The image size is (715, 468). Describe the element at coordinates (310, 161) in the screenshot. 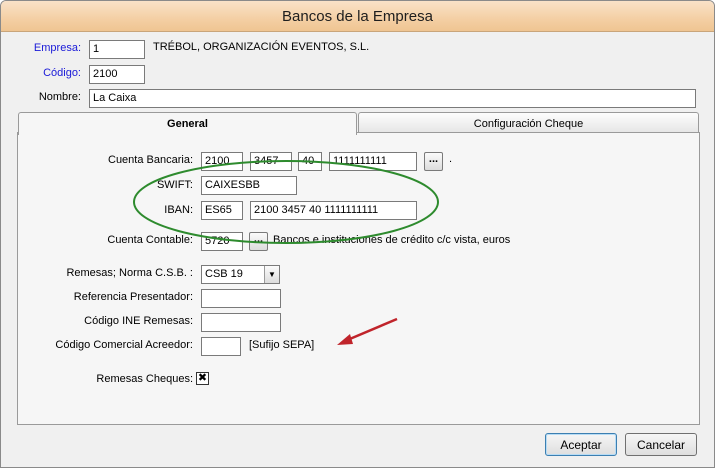

I see `cuenta-dc-field: 40` at that location.